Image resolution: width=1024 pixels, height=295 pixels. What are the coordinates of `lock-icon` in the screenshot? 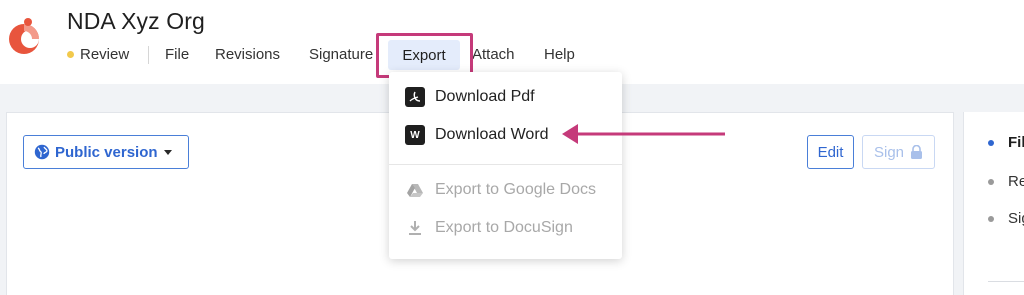 It's located at (917, 152).